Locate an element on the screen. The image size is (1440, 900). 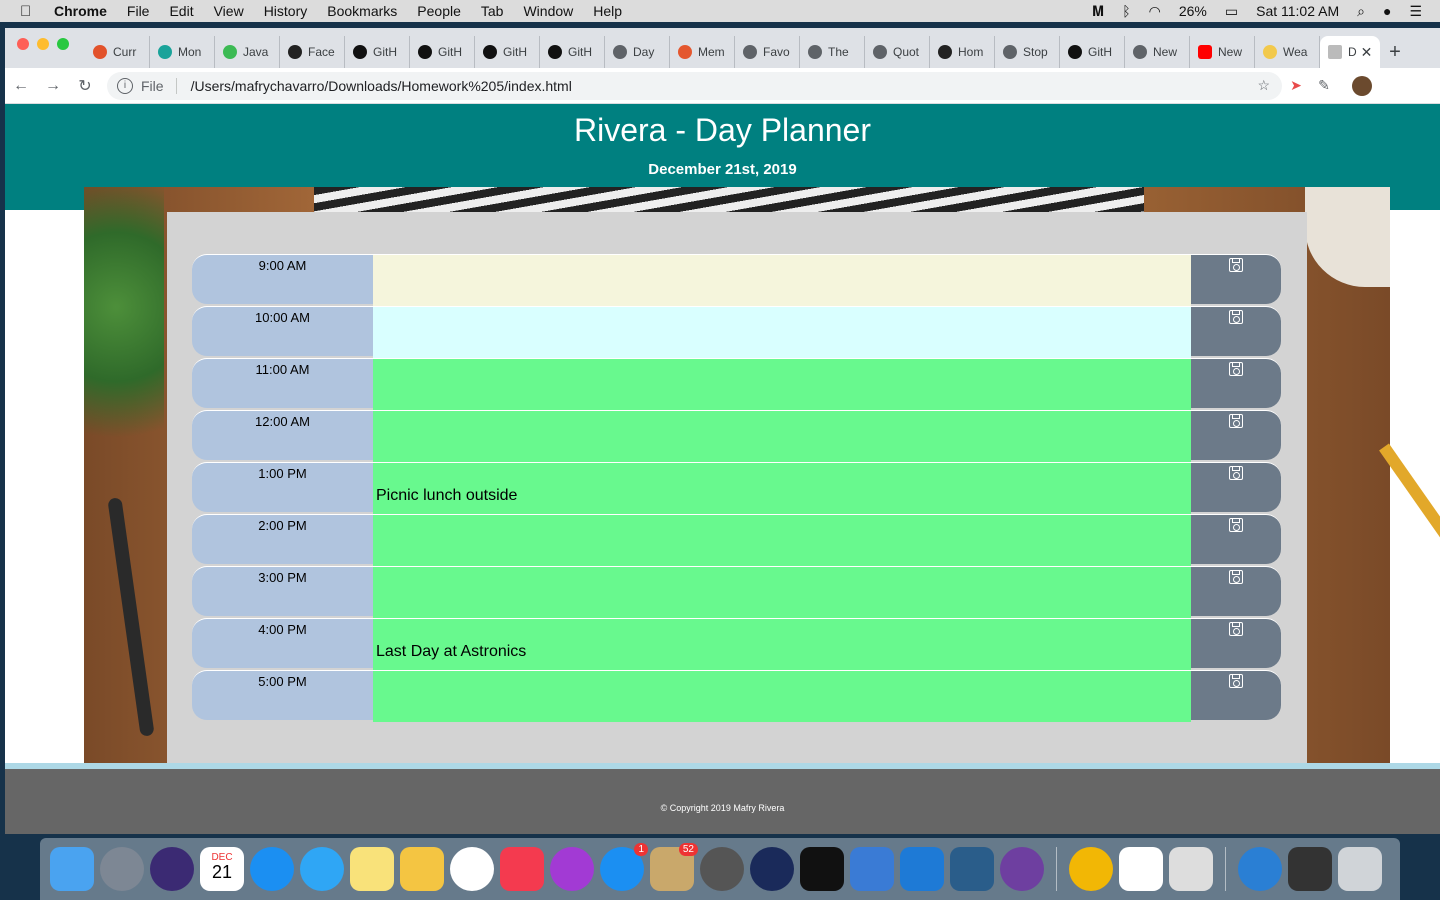
browser-tab: Stop is located at coordinates (1027, 52).